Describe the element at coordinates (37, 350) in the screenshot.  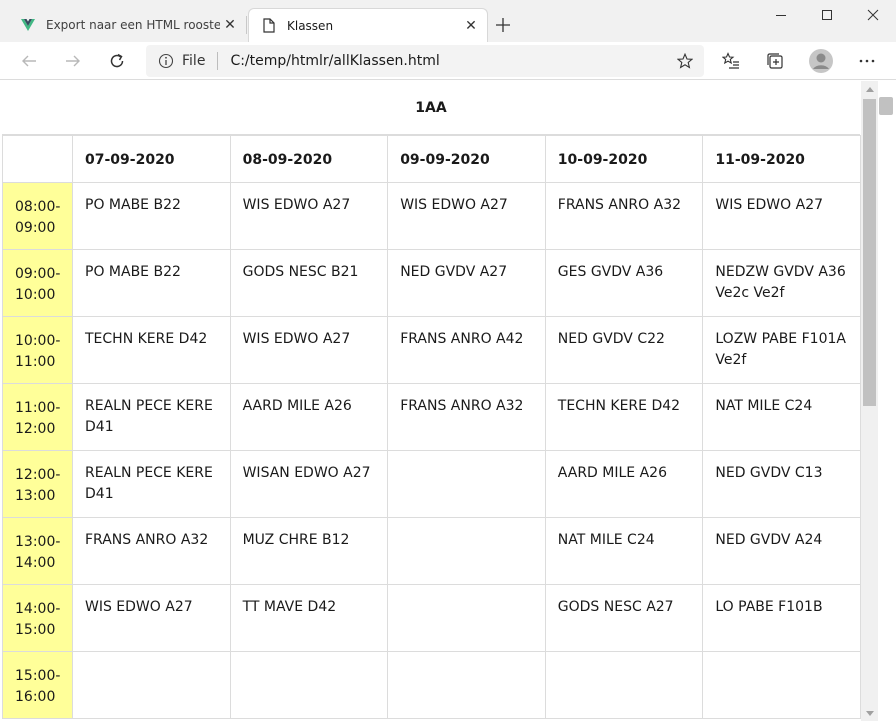
I see `time-slot-cell: 10:00-11:00` at that location.